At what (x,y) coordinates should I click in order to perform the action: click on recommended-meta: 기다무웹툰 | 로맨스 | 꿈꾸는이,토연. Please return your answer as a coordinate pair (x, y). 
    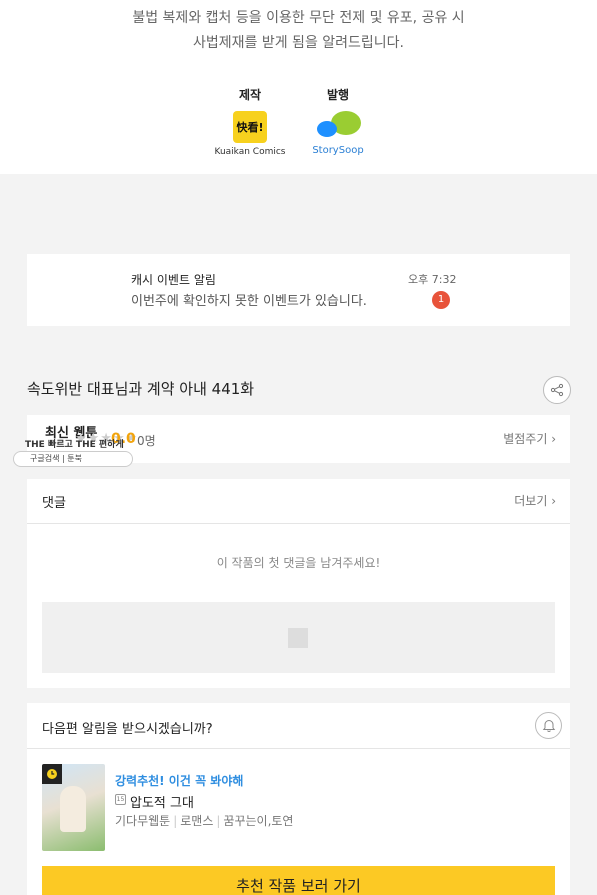
    Looking at the image, I should click on (204, 821).